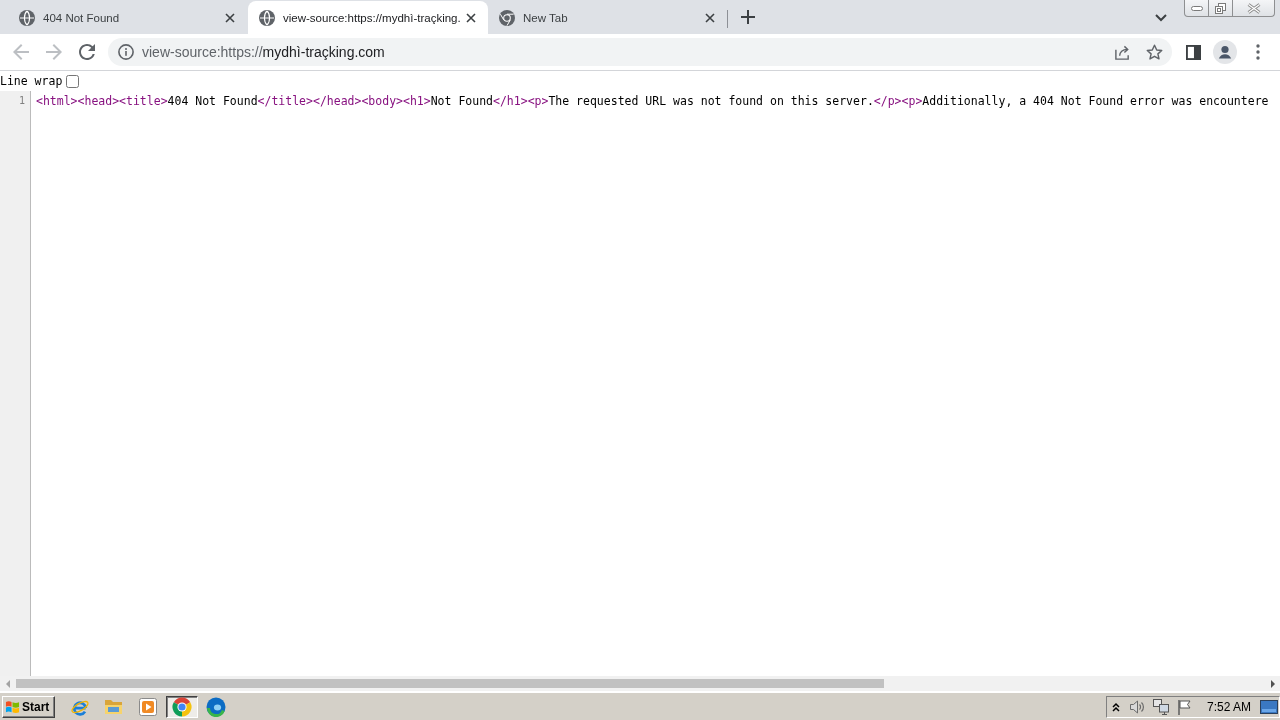 The image size is (1280, 720). Describe the element at coordinates (31, 81) in the screenshot. I see `line-wrap-label: Line wrap` at that location.